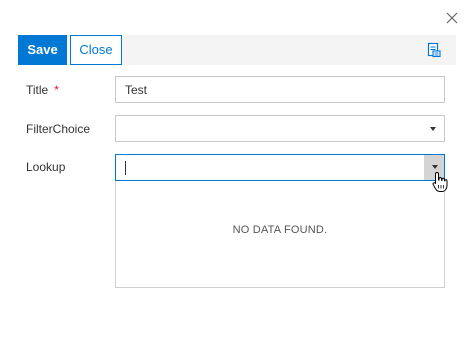  What do you see at coordinates (440, 181) in the screenshot?
I see `hand-pointer-cursor-icon` at bounding box center [440, 181].